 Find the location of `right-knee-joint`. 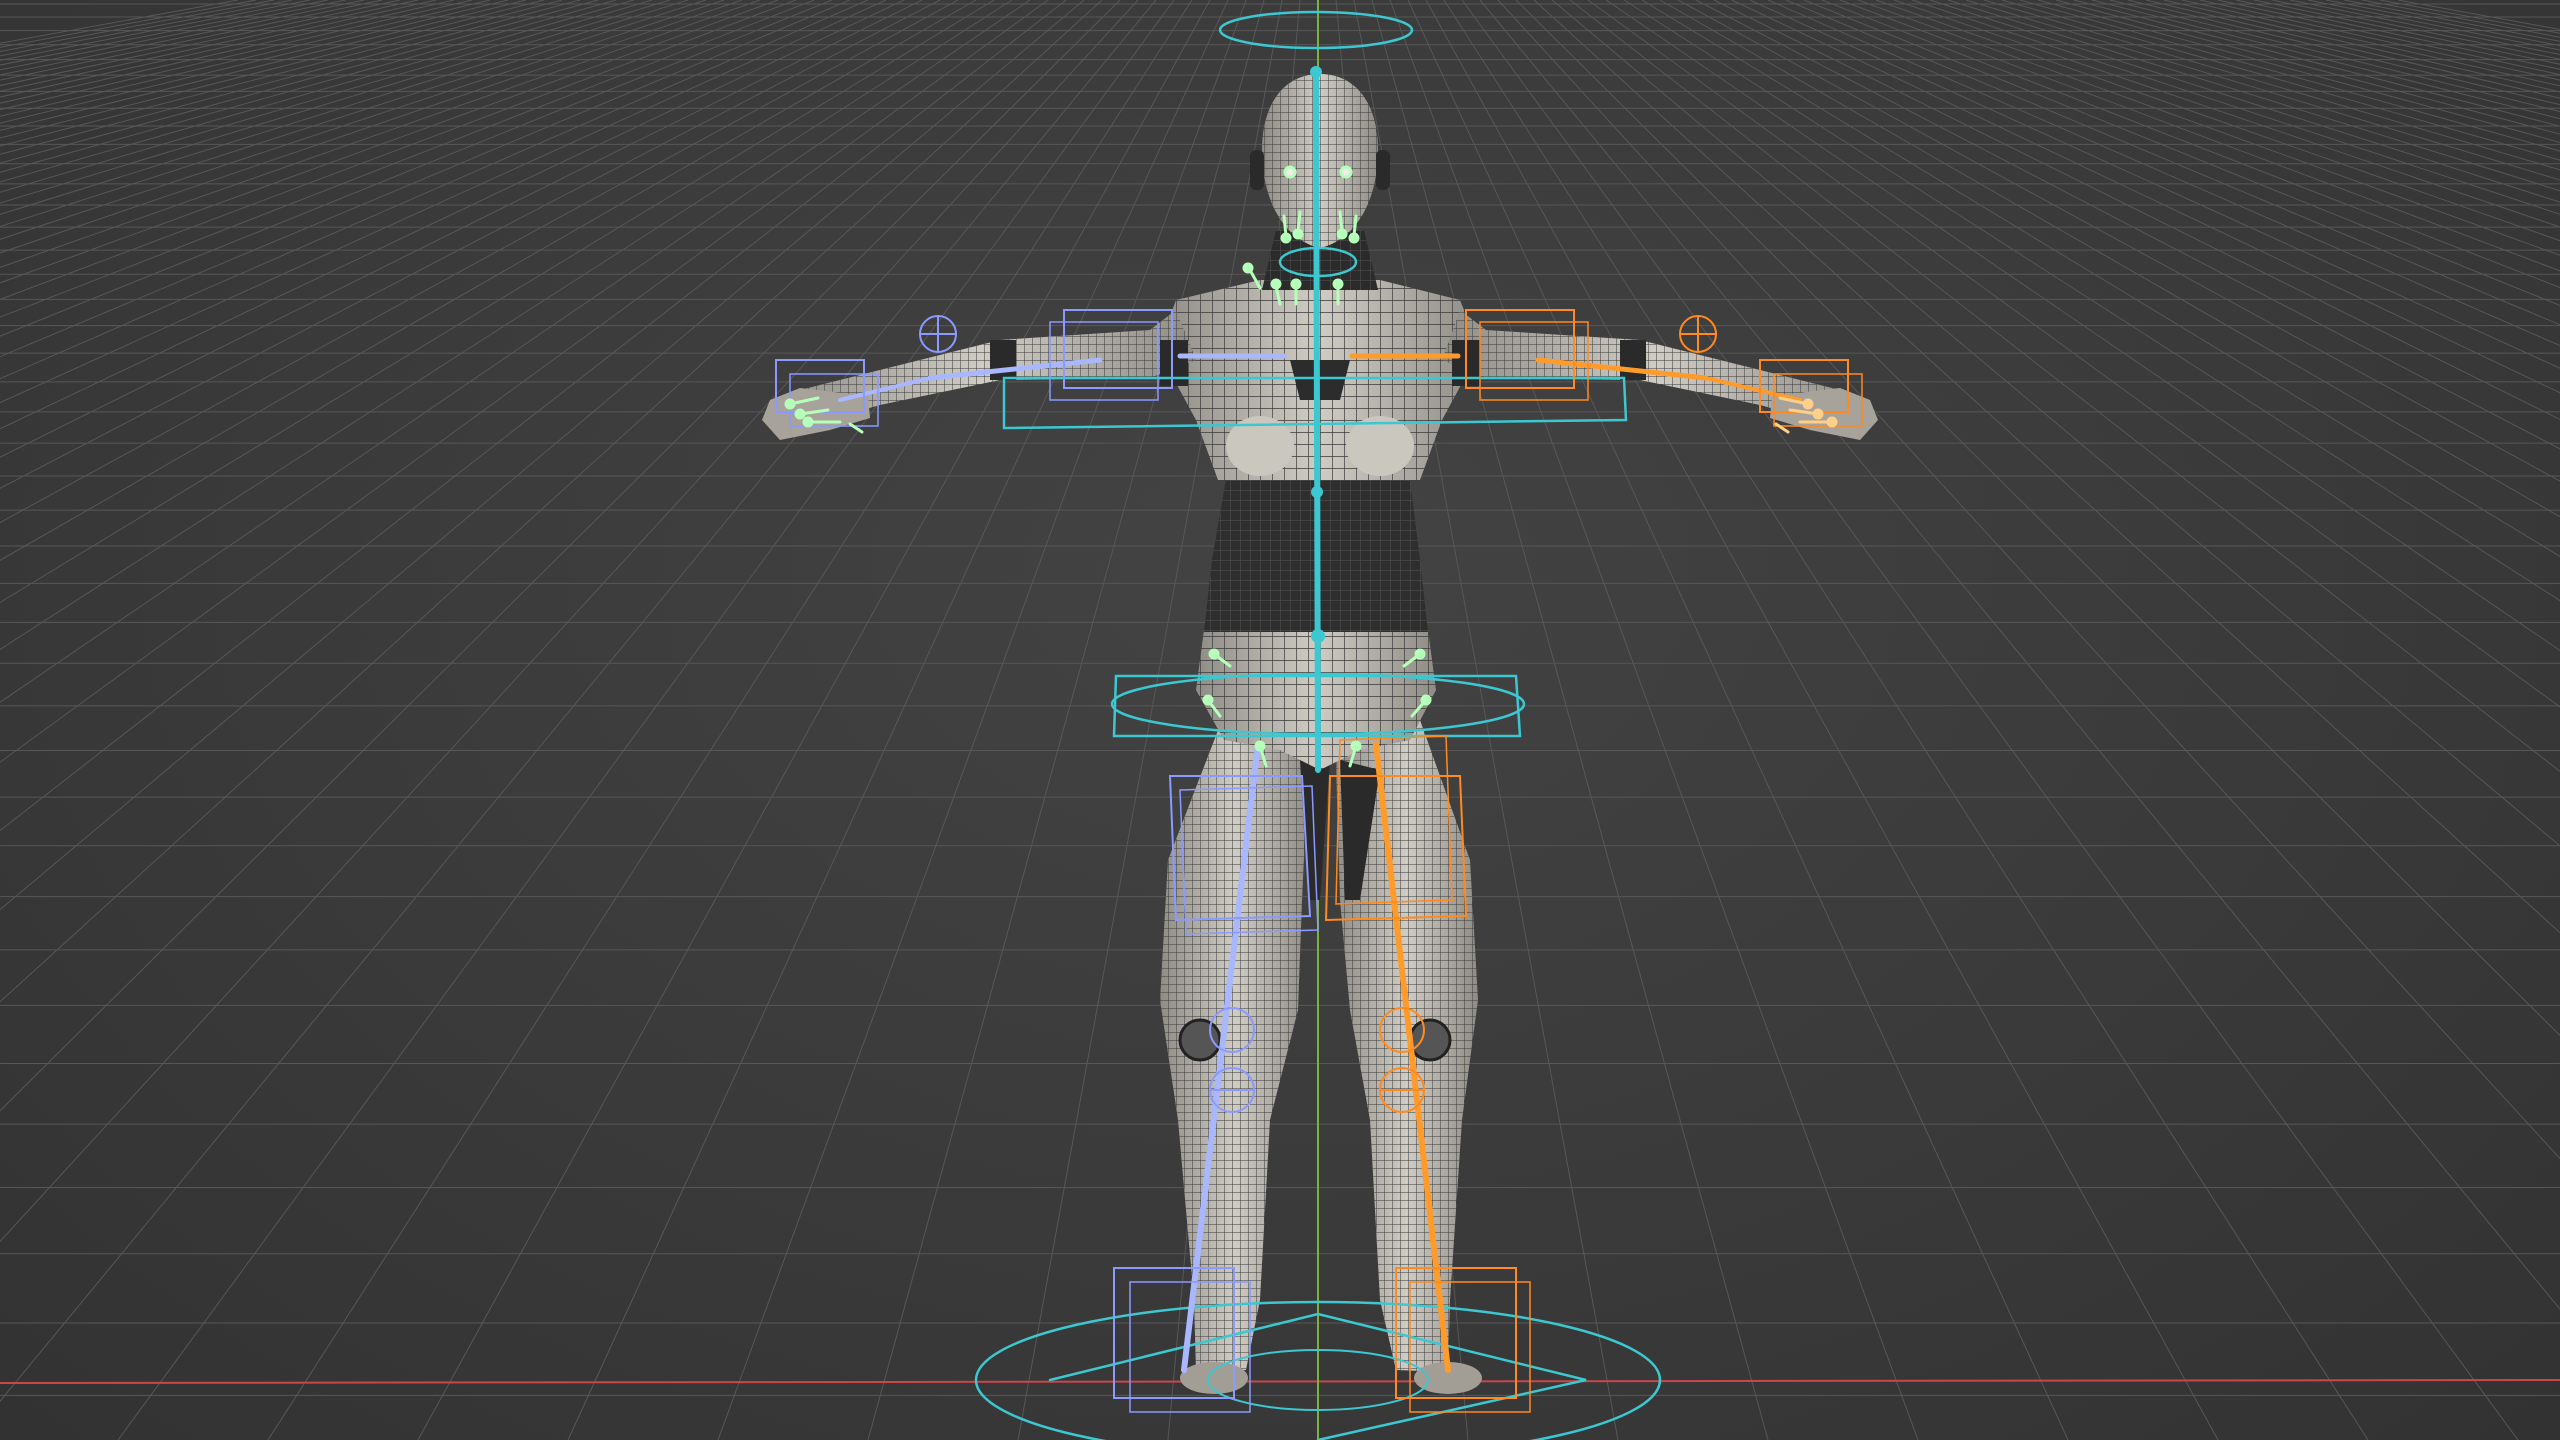

right-knee-joint is located at coordinates (1430, 1040).